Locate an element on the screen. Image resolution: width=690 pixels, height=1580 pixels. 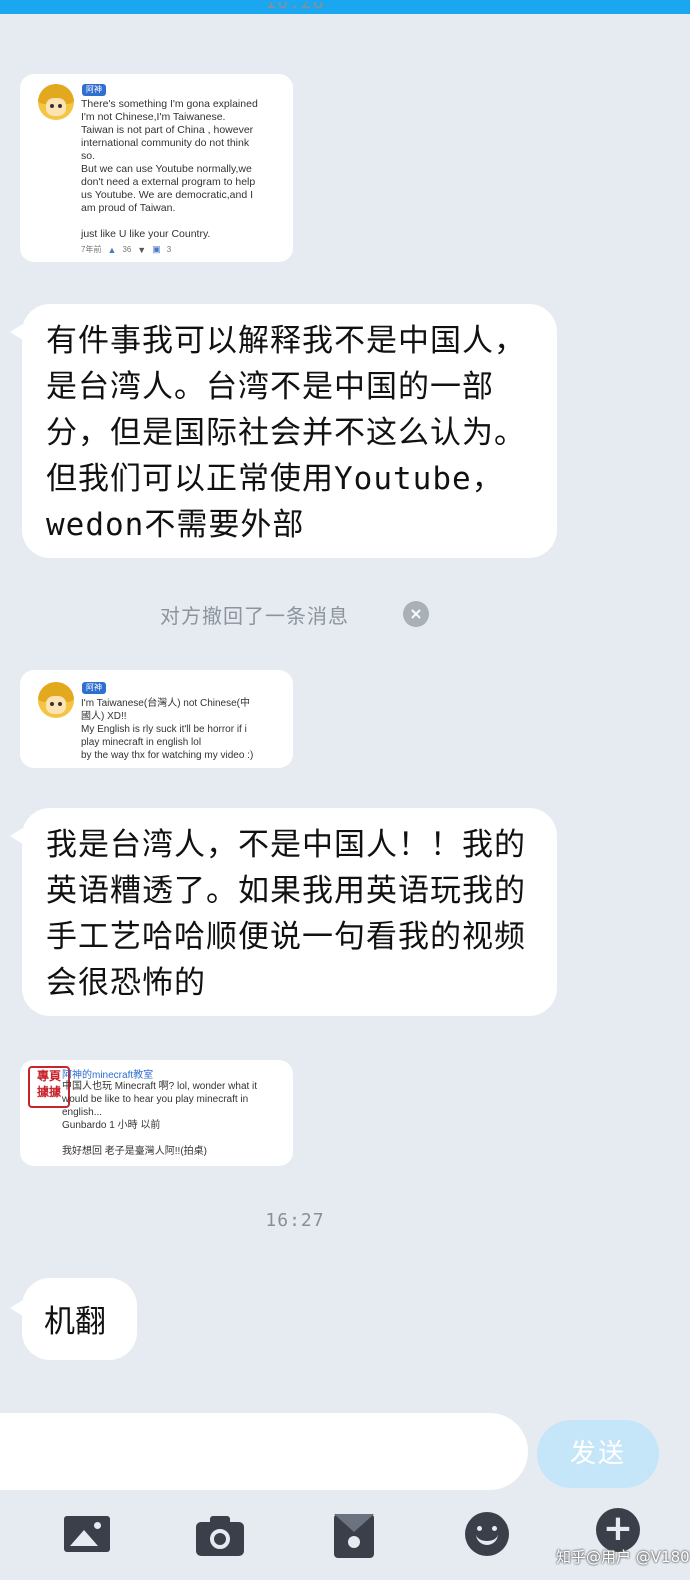
comment-meta: 7年前 ▲ 36 ▼ ▣ 3 is located at coordinates (126, 249).